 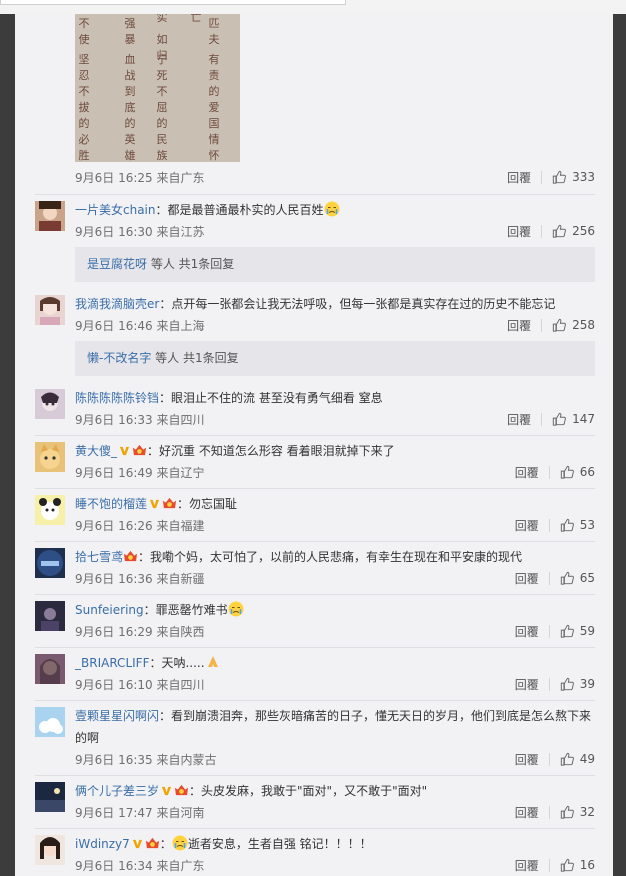 I want to click on like-count: 66, so click(x=587, y=472).